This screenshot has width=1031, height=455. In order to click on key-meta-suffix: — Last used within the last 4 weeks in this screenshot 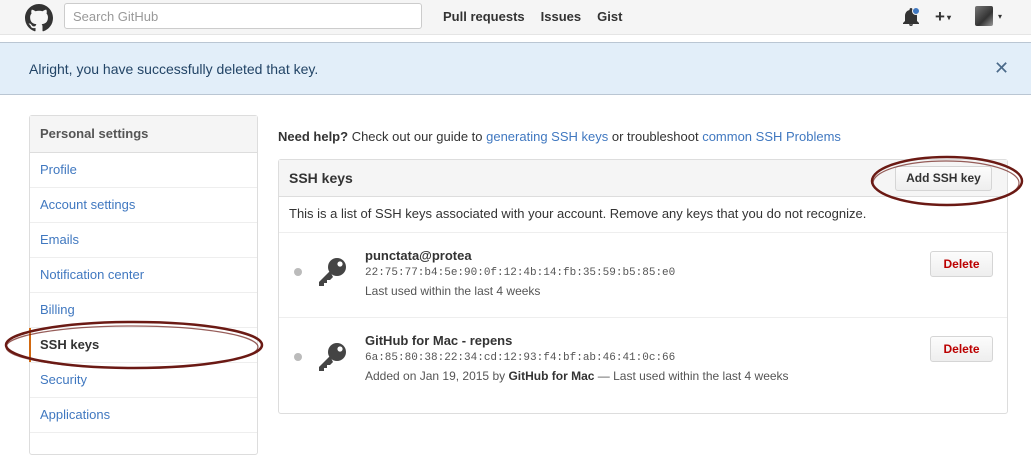, I will do `click(691, 376)`.